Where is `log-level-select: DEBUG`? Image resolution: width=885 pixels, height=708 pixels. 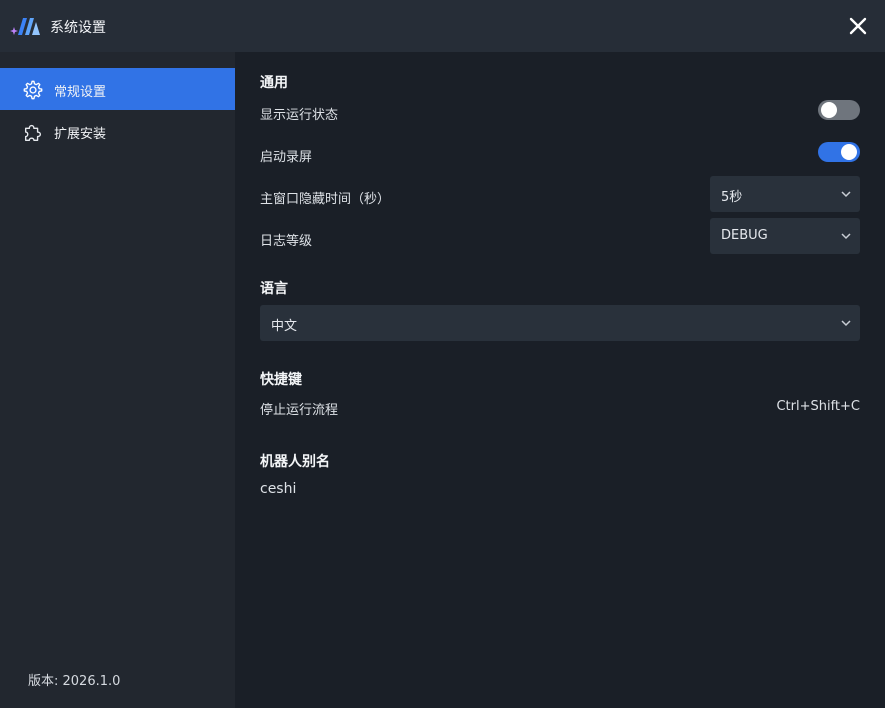
log-level-select: DEBUG is located at coordinates (785, 236).